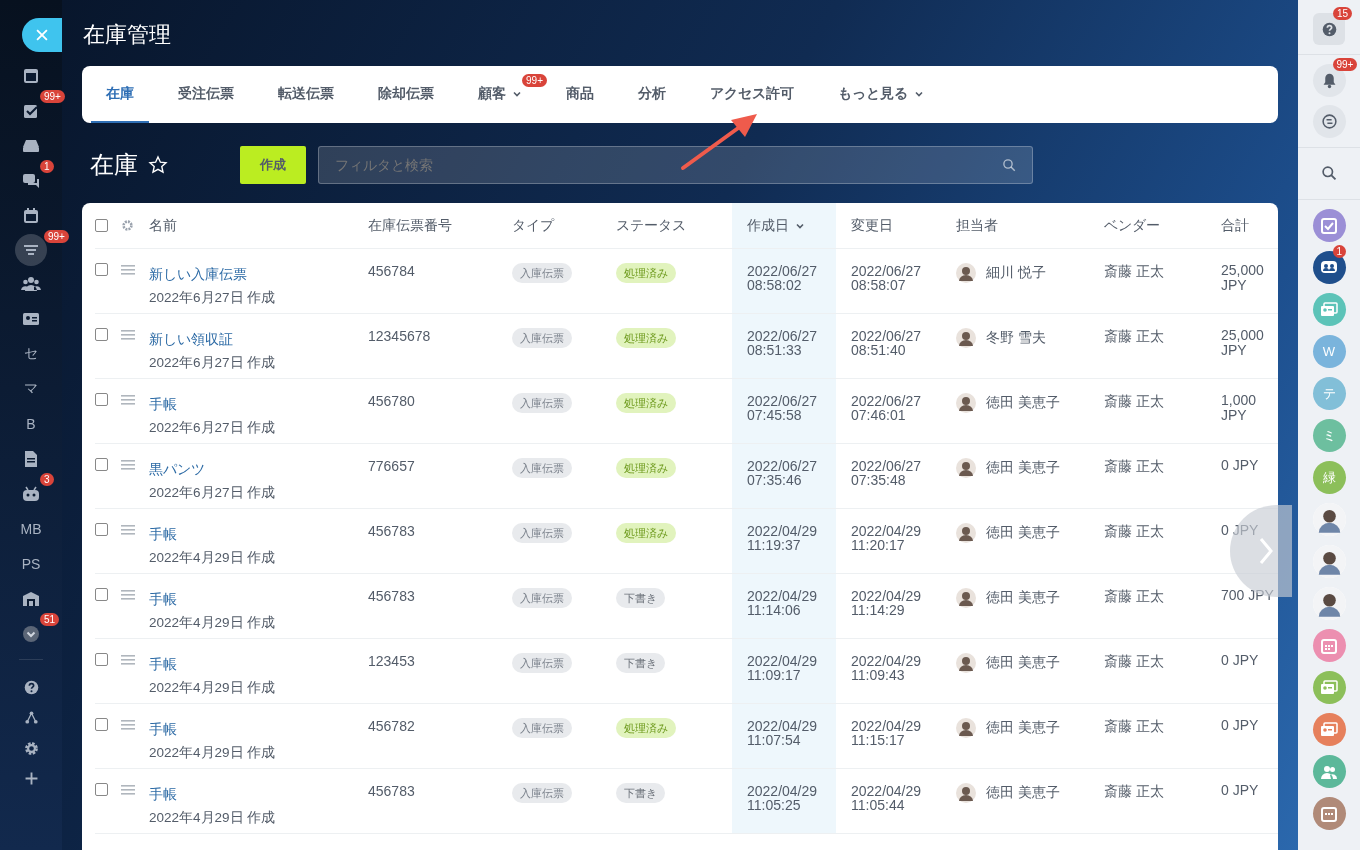 The width and height of the screenshot is (1360, 850). What do you see at coordinates (206, 94) in the screenshot?
I see `tab: 受注伝票` at bounding box center [206, 94].